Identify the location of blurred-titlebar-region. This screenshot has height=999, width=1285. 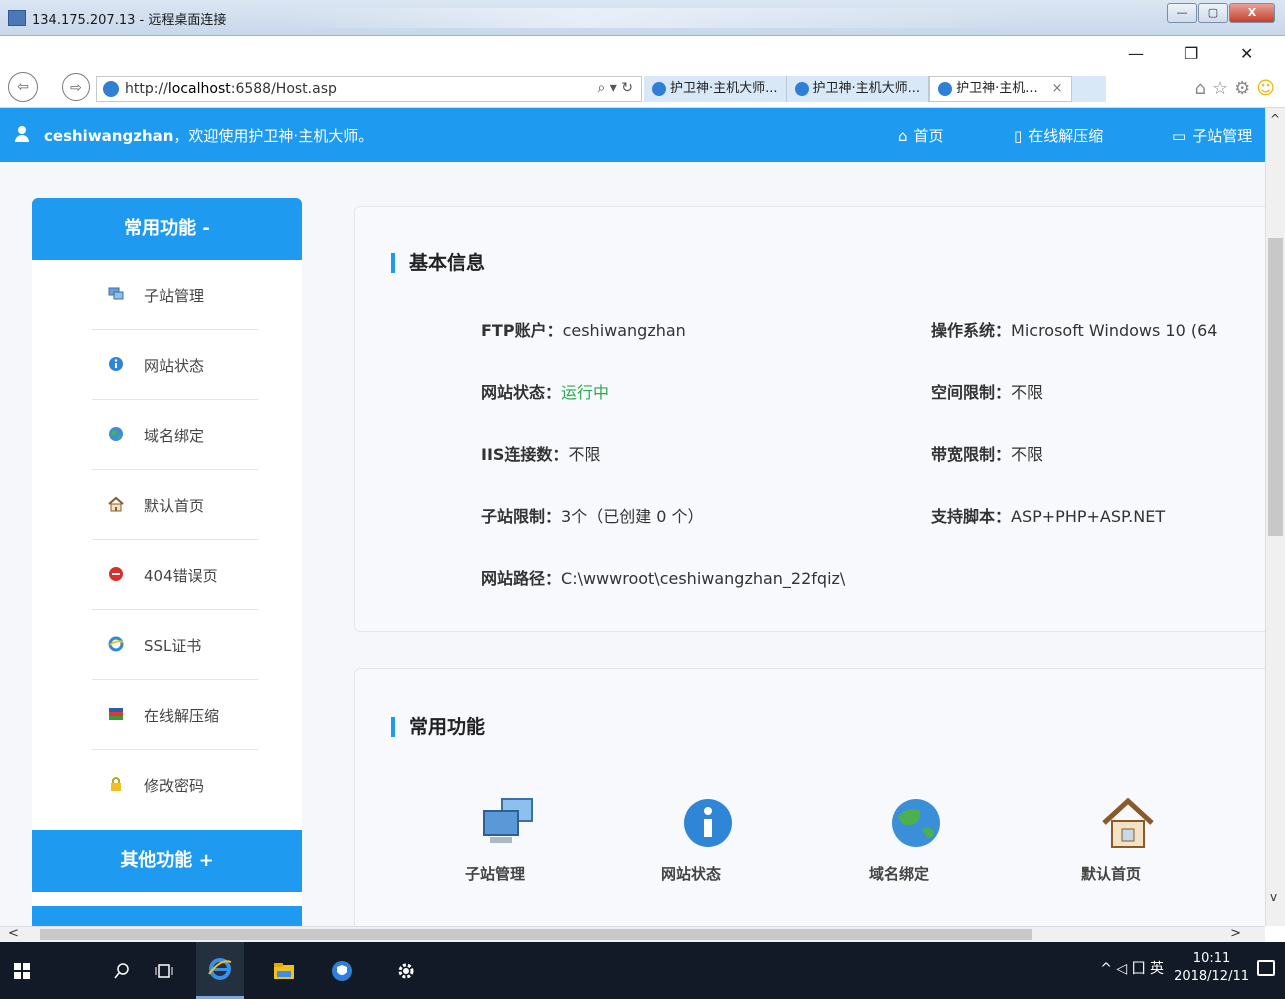
(660, 18).